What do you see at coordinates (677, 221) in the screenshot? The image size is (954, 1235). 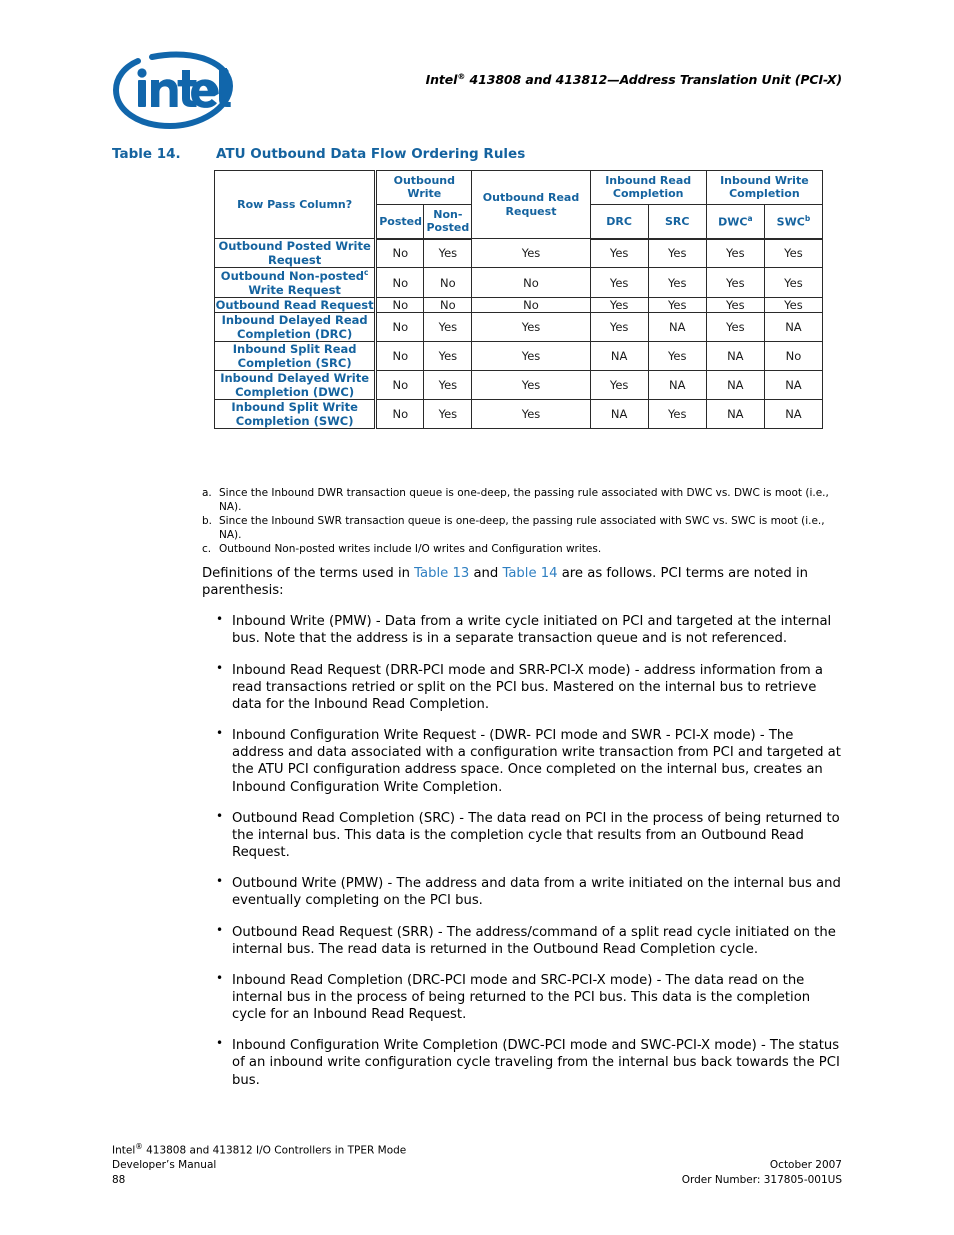 I see `header-sub-src: SRC` at bounding box center [677, 221].